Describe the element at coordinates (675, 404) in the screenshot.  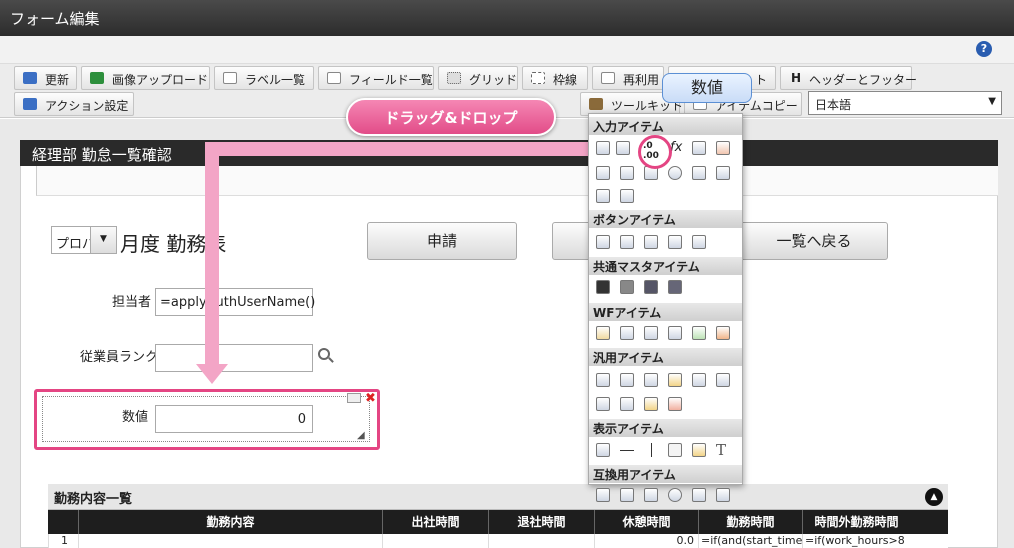
I see `calendar-icon` at that location.